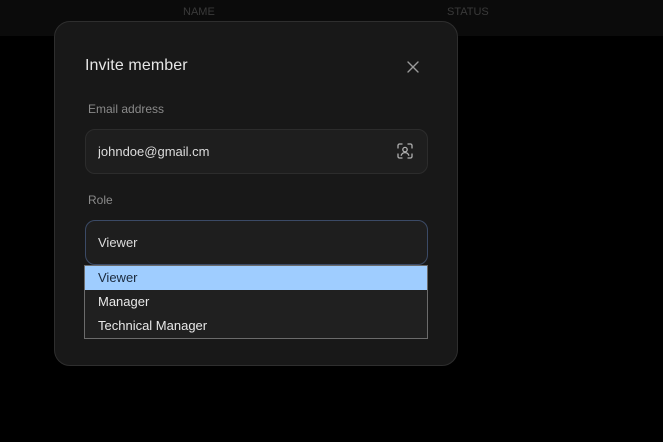 The height and width of the screenshot is (442, 663). Describe the element at coordinates (243, 151) in the screenshot. I see `email-input` at that location.